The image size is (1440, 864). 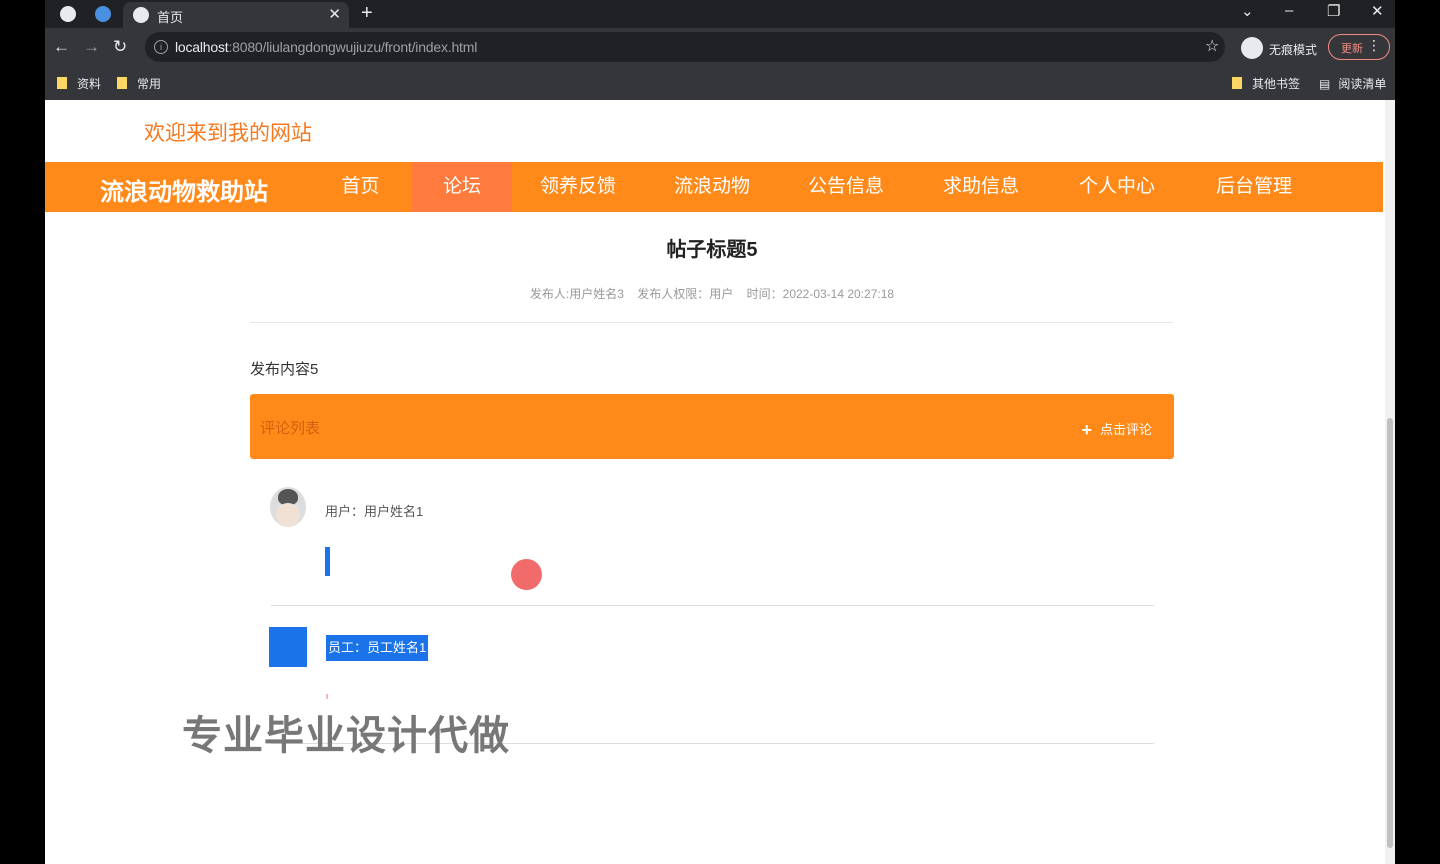 I want to click on nav-admin: 后台管理, so click(x=1254, y=187).